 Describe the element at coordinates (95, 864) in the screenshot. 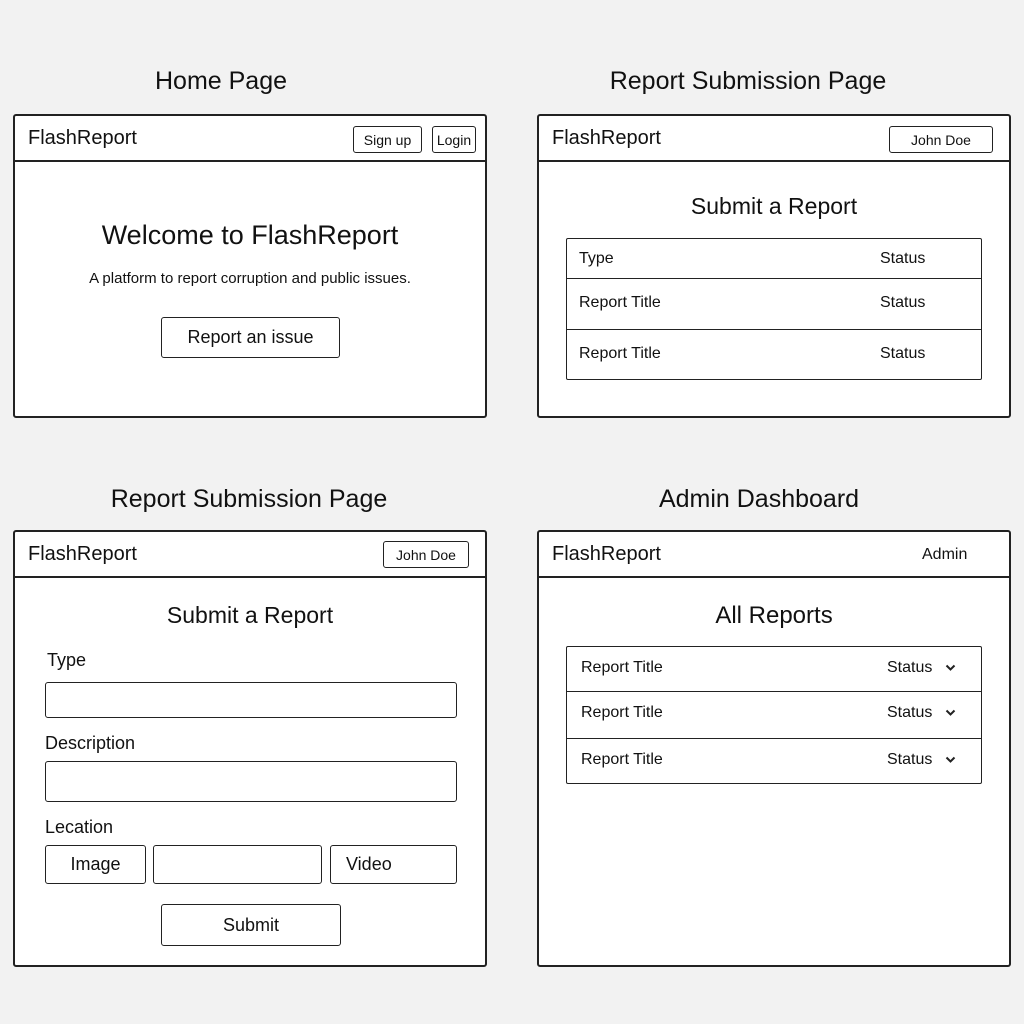

I see `image-upload-button: Image` at that location.